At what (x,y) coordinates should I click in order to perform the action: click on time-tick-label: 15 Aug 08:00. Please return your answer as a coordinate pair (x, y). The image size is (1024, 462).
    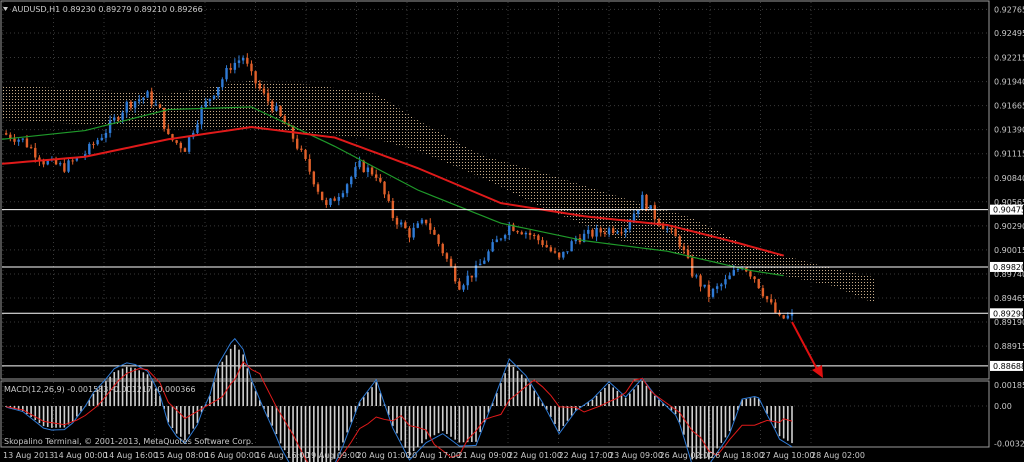
    Looking at the image, I should click on (182, 455).